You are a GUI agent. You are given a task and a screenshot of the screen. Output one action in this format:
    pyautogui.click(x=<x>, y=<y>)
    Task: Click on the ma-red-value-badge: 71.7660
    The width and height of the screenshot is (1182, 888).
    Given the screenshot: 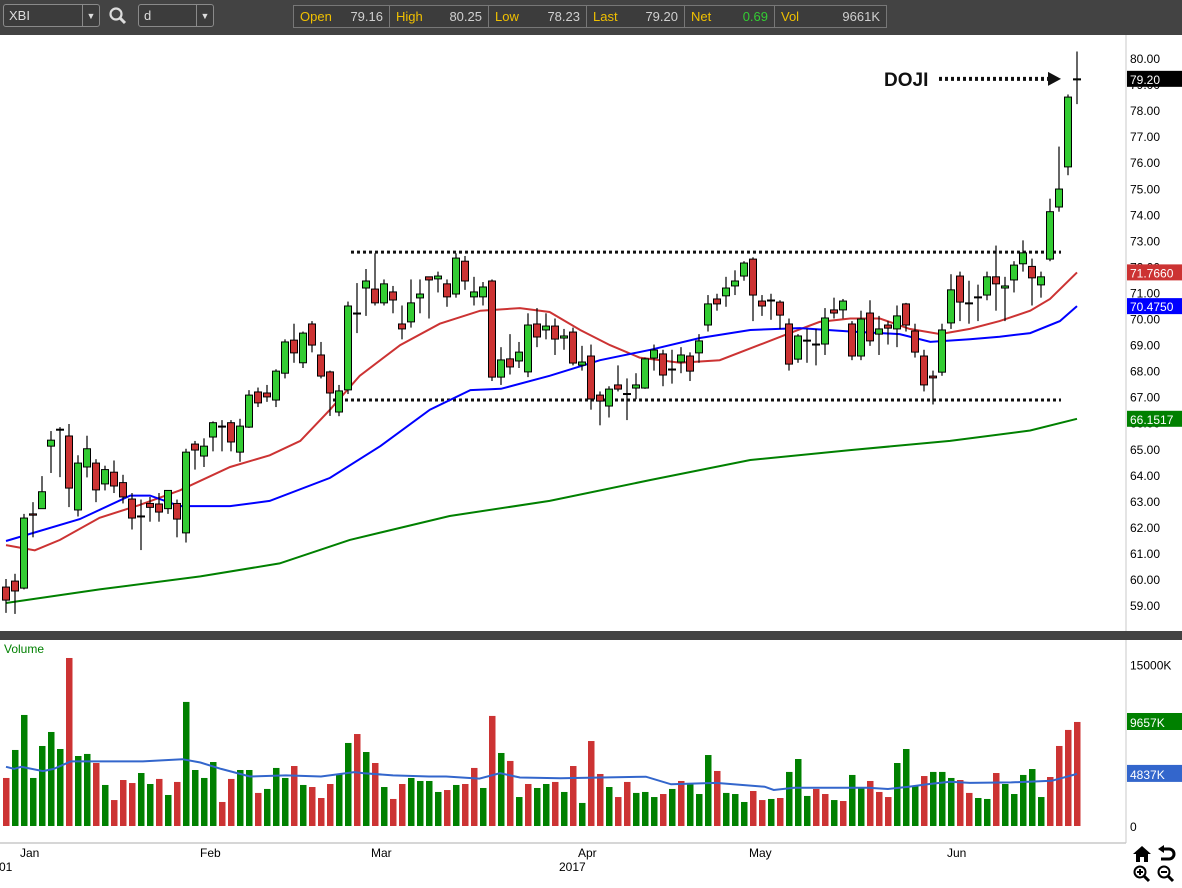 What is the action you would take?
    pyautogui.click(x=1152, y=273)
    